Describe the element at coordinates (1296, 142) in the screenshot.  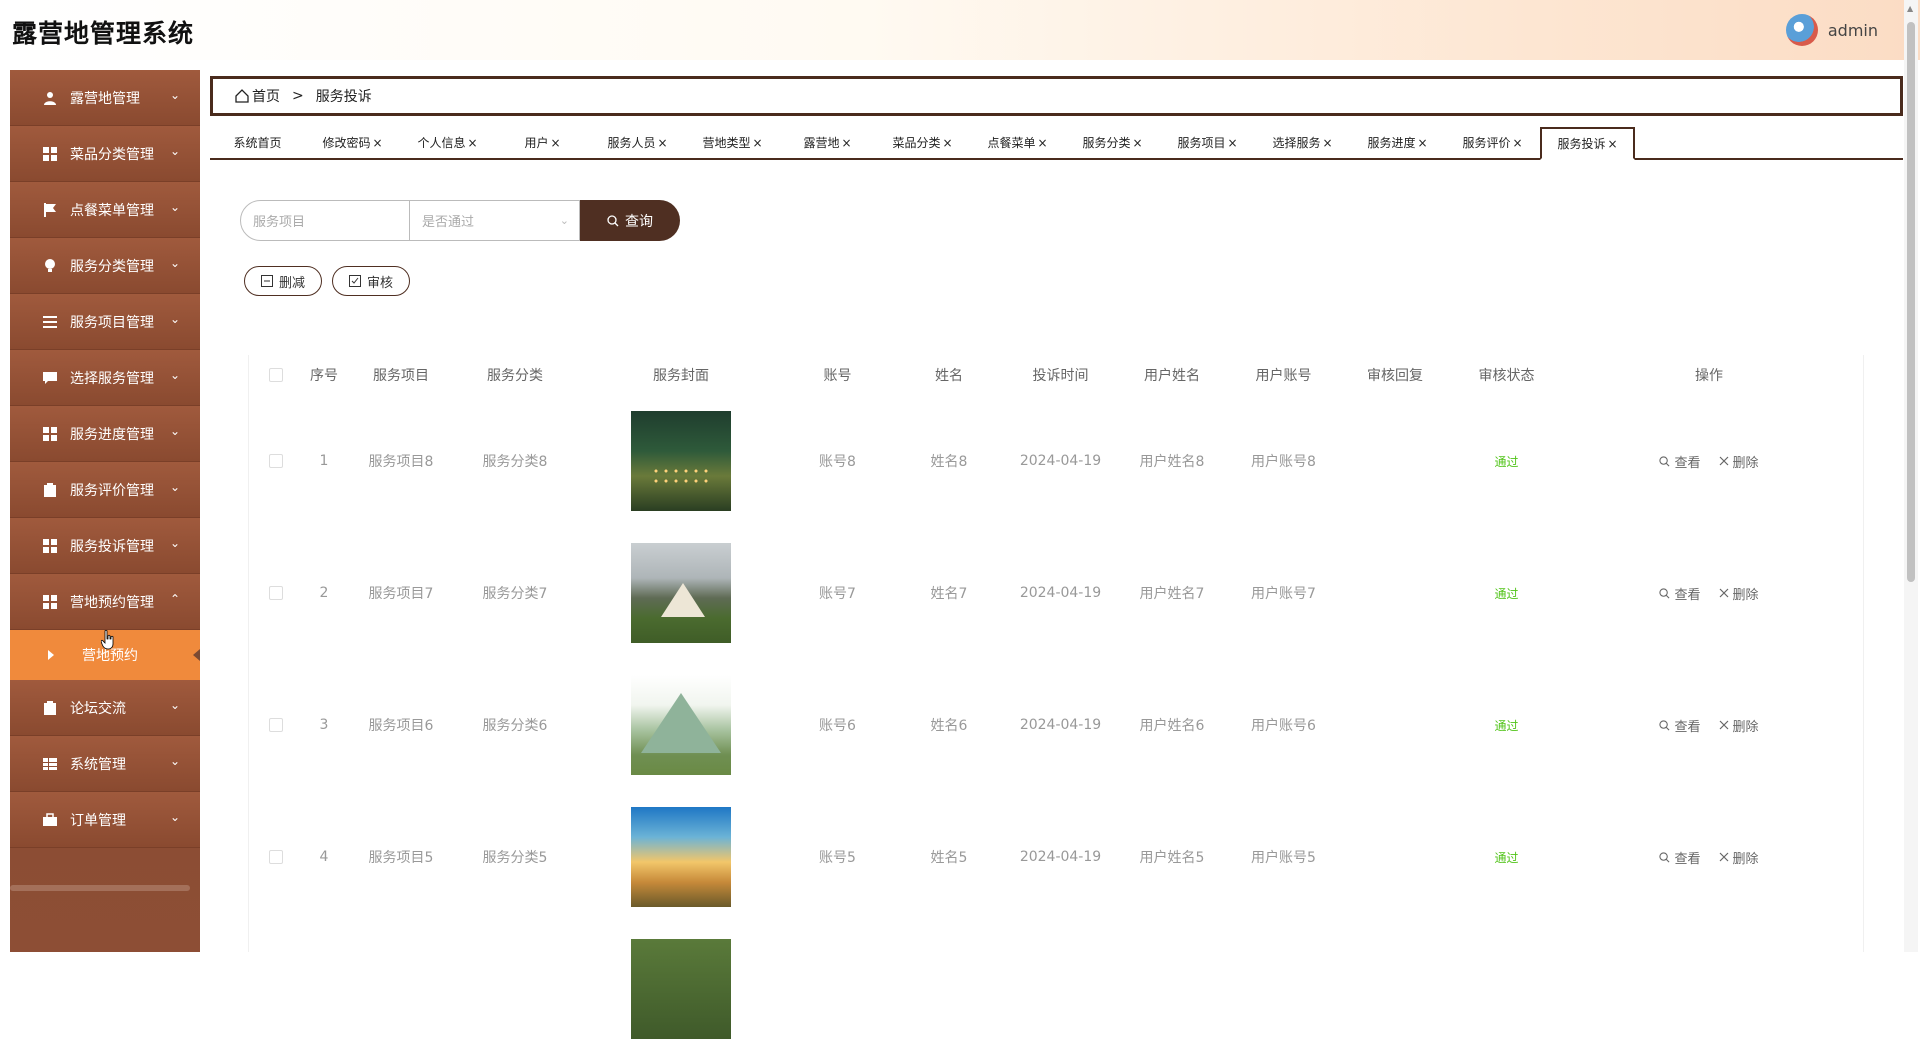
I see `tab-label: 选择服务` at that location.